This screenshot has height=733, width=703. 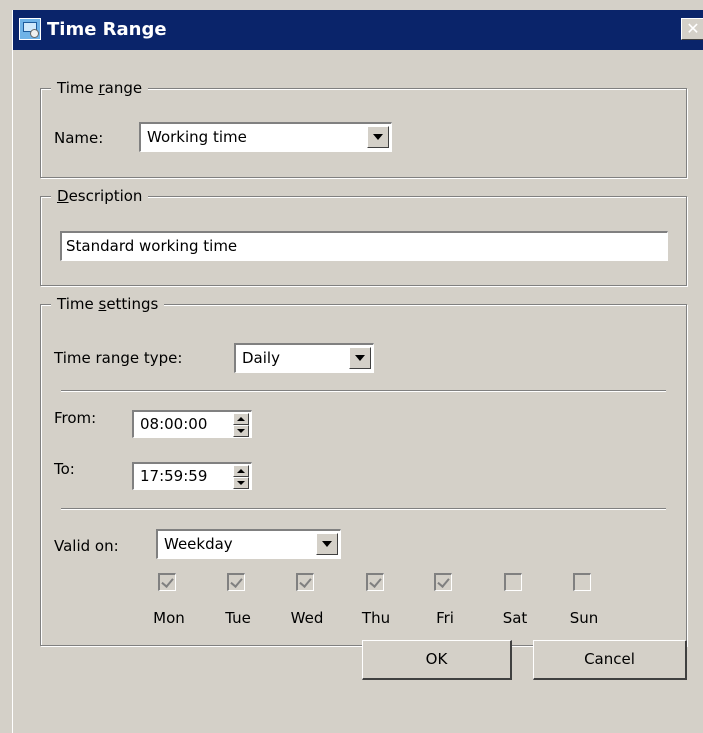 What do you see at coordinates (192, 424) in the screenshot?
I see `from-time-spinner: 08:00:00` at bounding box center [192, 424].